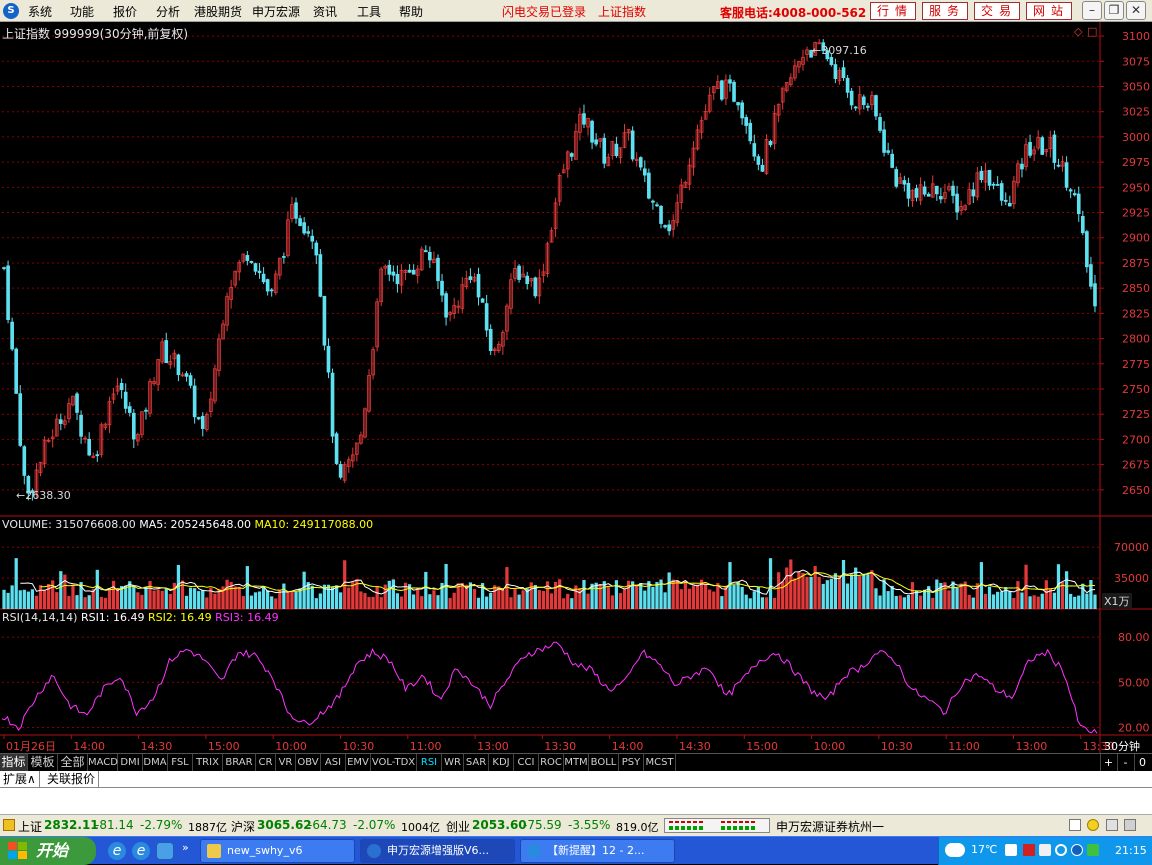 The width and height of the screenshot is (1152, 865). What do you see at coordinates (266, 762) in the screenshot?
I see `indicator-tab-cr: CR` at bounding box center [266, 762].